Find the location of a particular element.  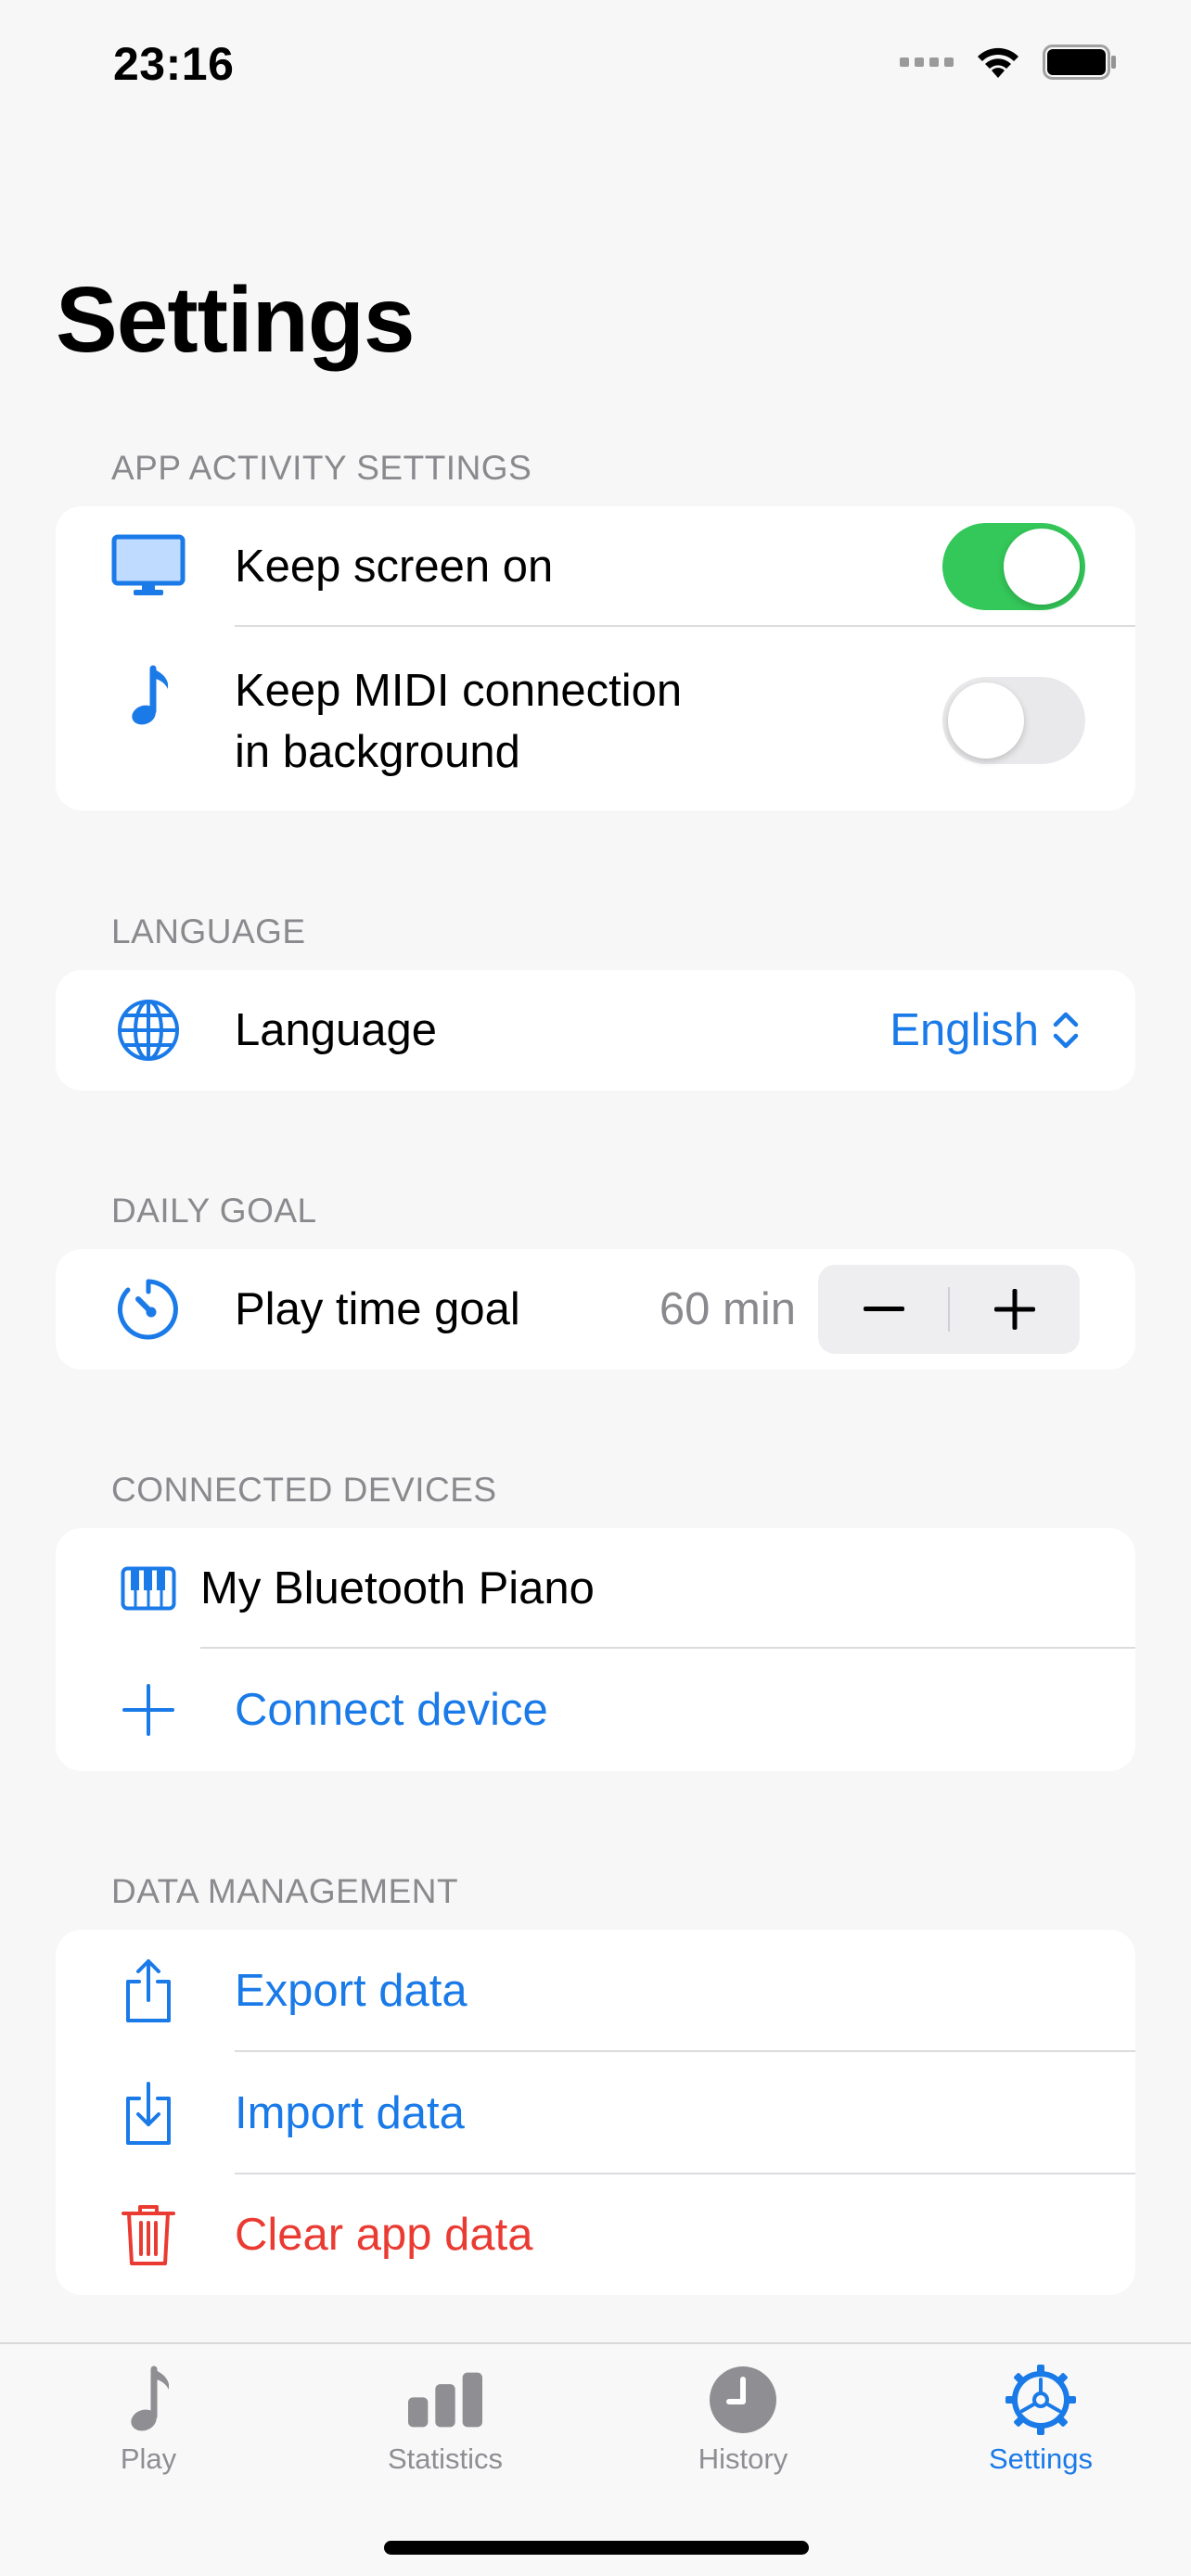

section-header-connected-devices: CONNECTED DEVICES is located at coordinates (304, 1490).